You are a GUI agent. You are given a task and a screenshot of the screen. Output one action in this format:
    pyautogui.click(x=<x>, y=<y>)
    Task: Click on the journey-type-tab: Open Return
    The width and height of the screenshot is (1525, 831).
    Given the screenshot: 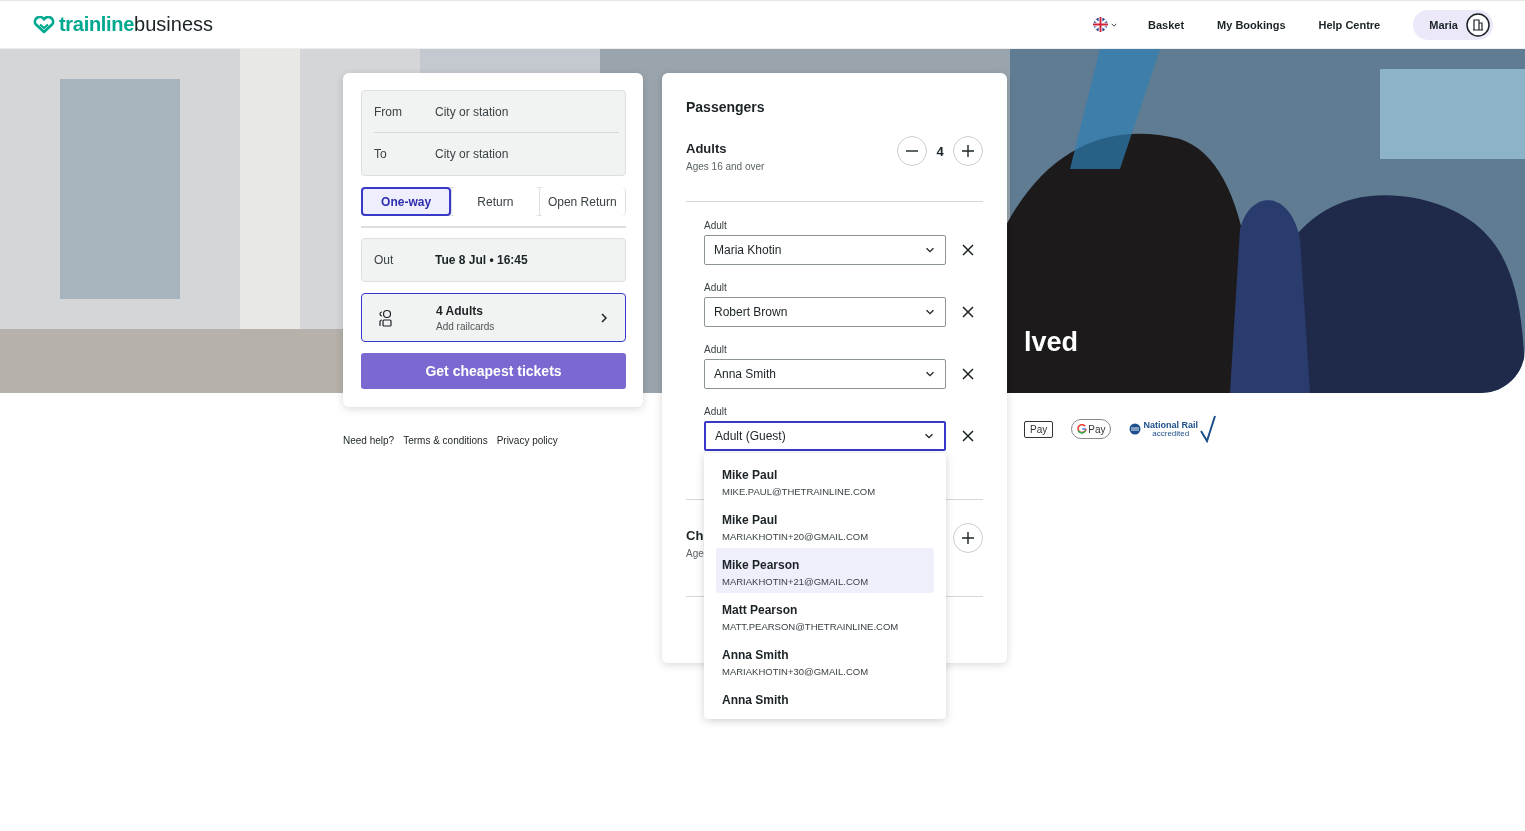 What is the action you would take?
    pyautogui.click(x=581, y=201)
    